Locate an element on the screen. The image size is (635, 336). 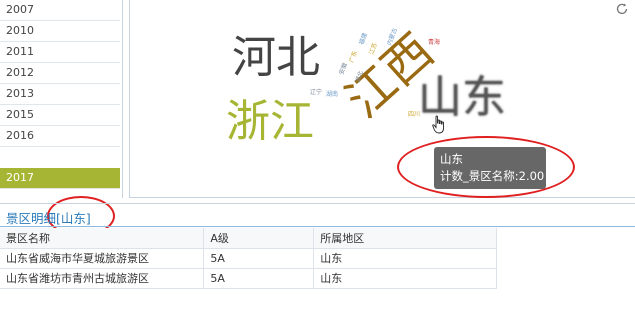
mouse-cursor-icon is located at coordinates (438, 124).